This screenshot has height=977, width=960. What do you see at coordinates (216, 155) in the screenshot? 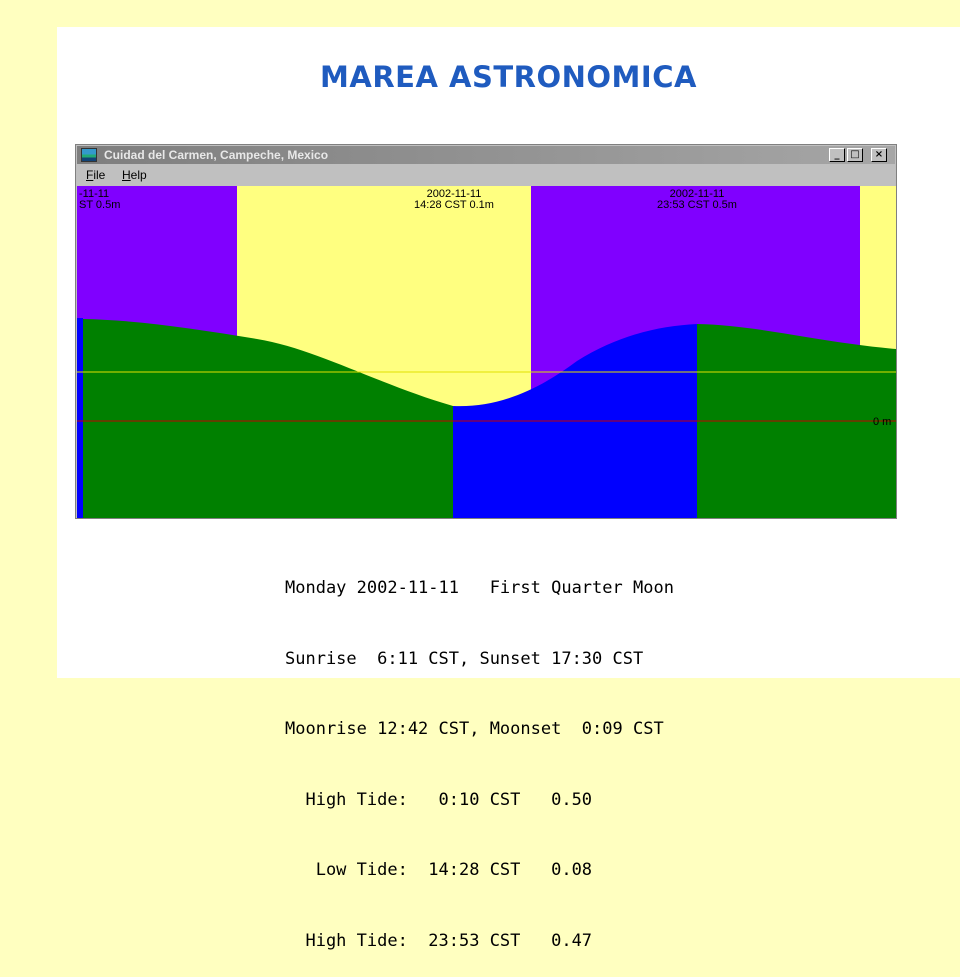
I see `window-title: Cuidad del Carmen, Campeche, Mexico` at bounding box center [216, 155].